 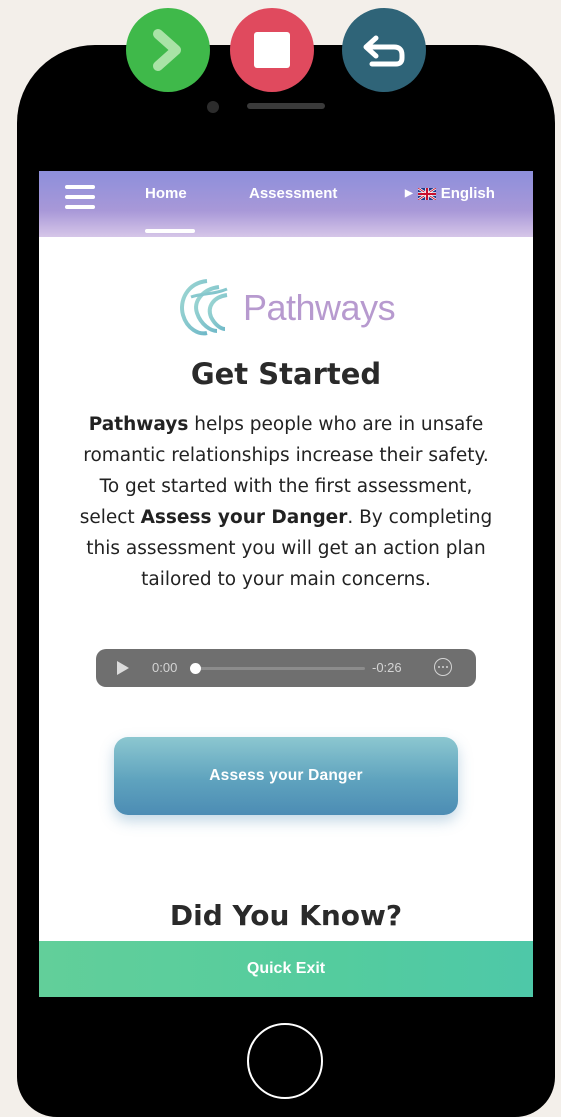 I want to click on chevron-right-icon, so click(x=167, y=50).